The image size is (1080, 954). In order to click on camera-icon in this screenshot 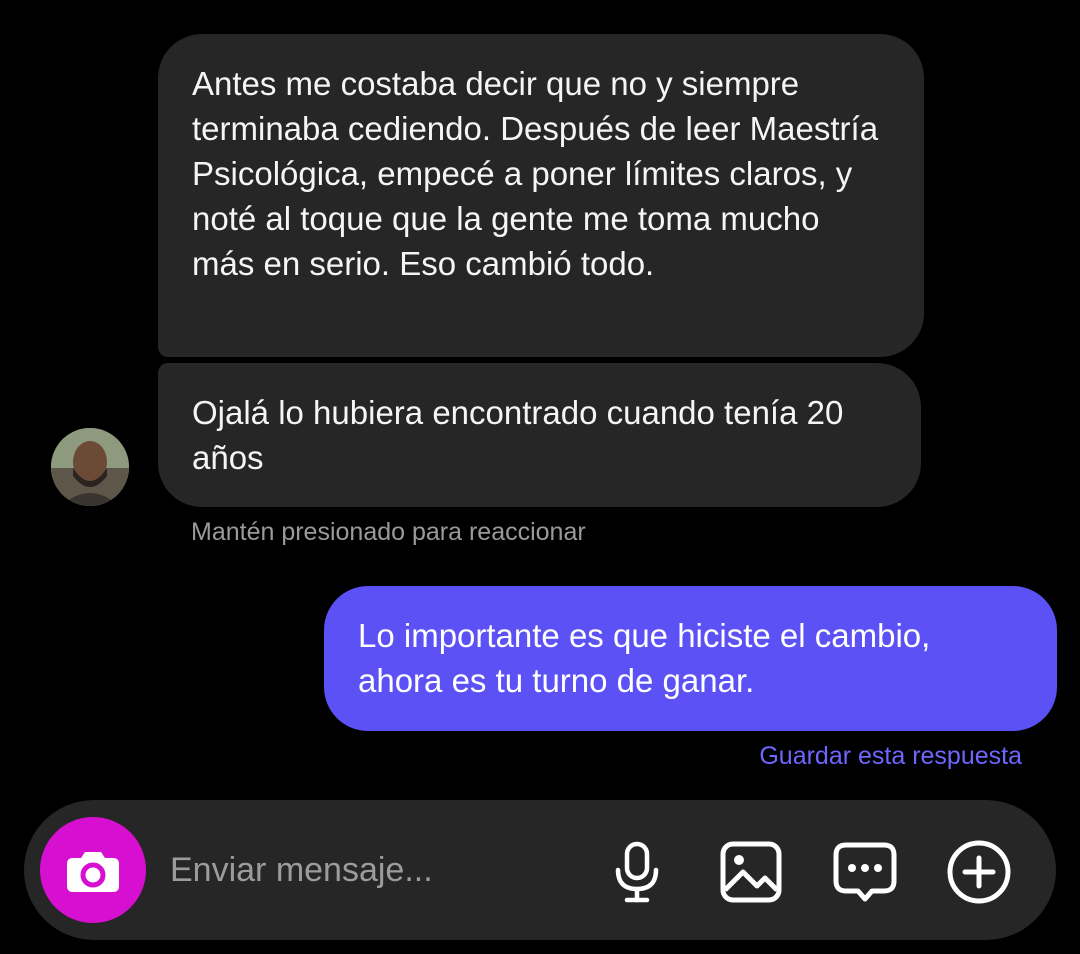, I will do `click(93, 872)`.